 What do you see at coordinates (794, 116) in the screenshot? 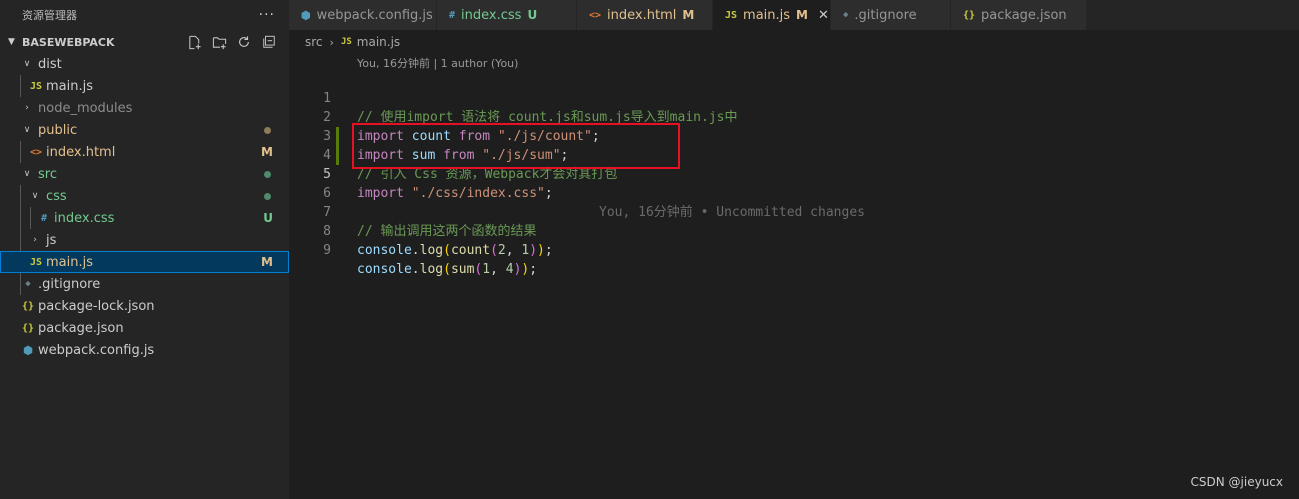
I see `code-line-2: 2 import count from "./js/count";` at bounding box center [794, 116].